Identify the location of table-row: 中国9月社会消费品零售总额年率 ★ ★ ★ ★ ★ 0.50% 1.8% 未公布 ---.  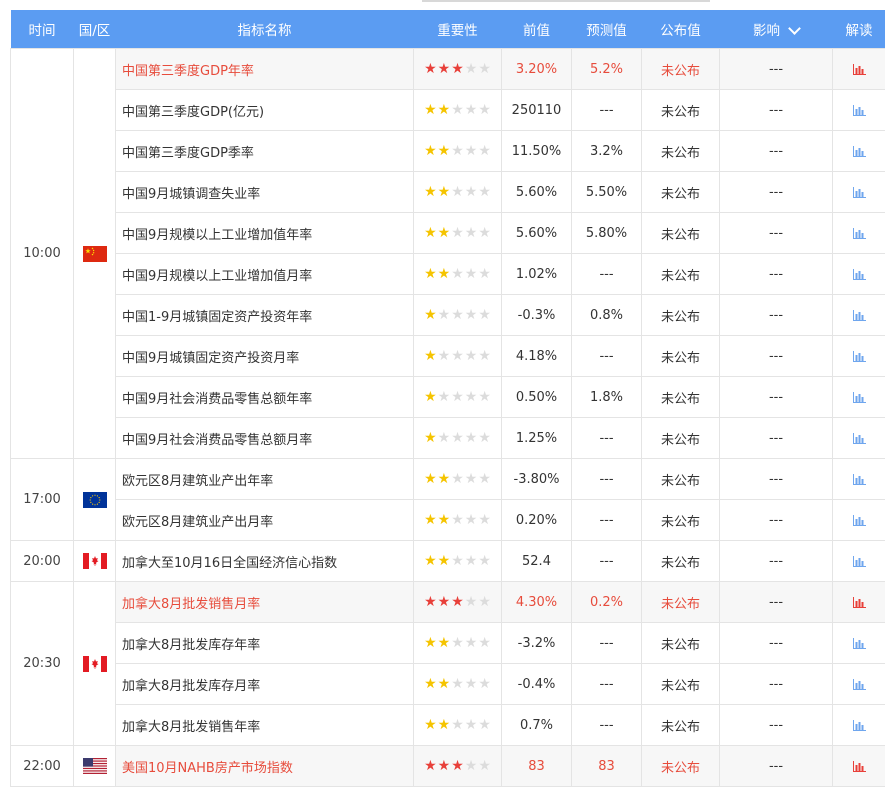
(448, 397).